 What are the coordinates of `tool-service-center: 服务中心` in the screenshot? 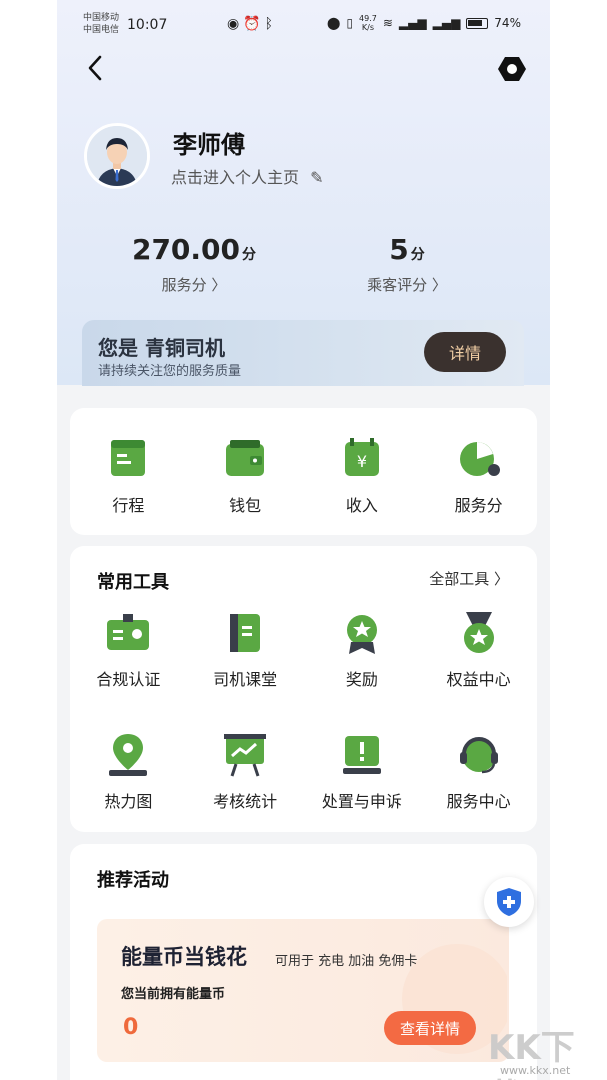 It's located at (478, 772).